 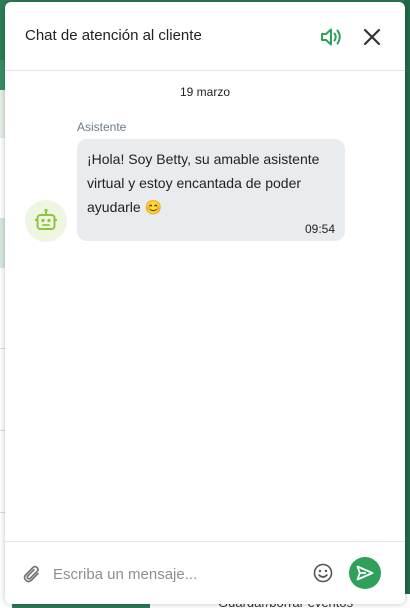 I want to click on send-button, so click(x=365, y=573).